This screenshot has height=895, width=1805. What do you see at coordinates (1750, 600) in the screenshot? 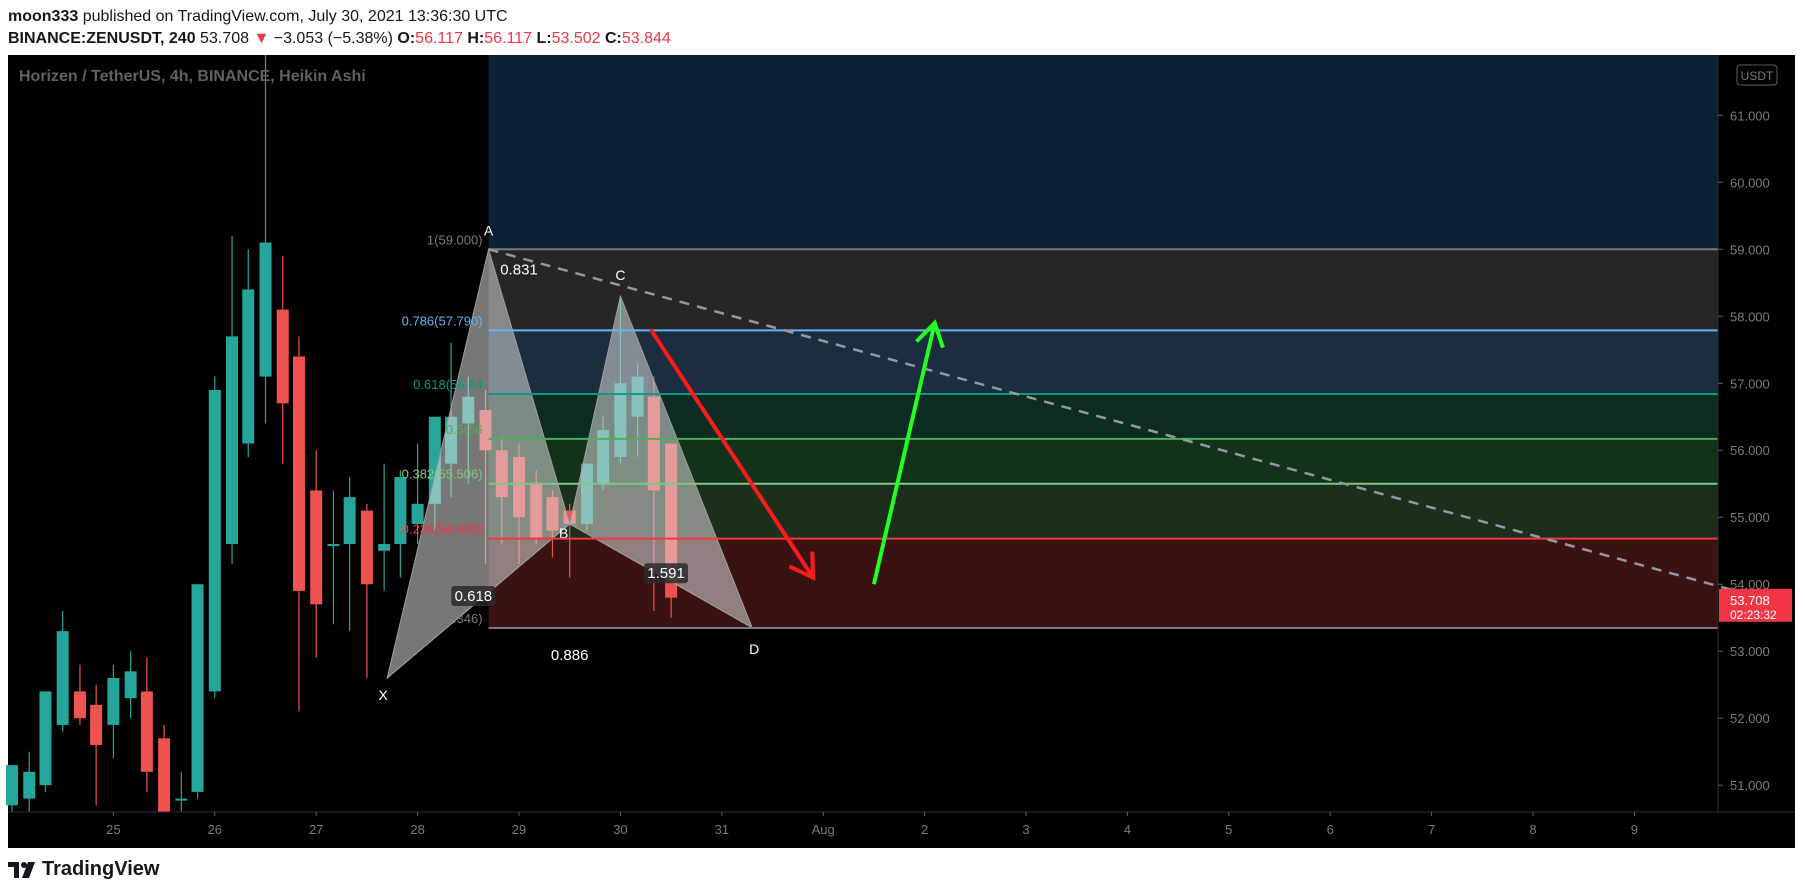
I see `last-price-value: 53.708` at bounding box center [1750, 600].